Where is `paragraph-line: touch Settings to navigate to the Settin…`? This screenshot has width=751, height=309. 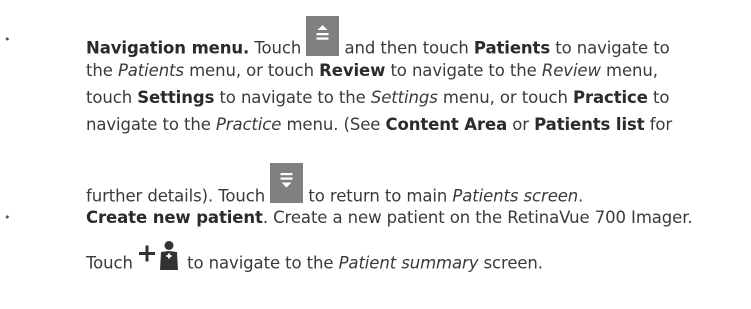 paragraph-line: touch Settings to navigate to the Settin… is located at coordinates (378, 97).